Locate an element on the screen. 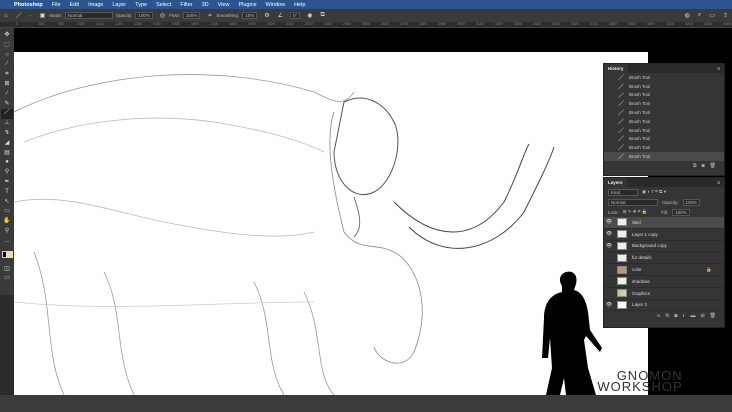 The height and width of the screenshot is (412, 732). gradient-tool-icon: ▤ is located at coordinates (7, 154).